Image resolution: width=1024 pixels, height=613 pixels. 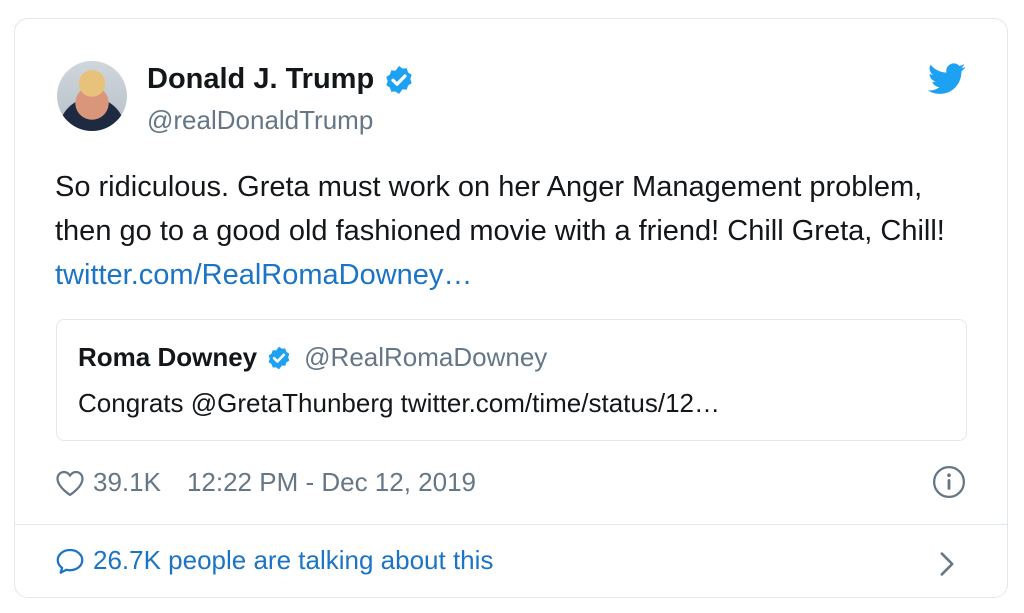 What do you see at coordinates (70, 483) in the screenshot?
I see `heart-icon` at bounding box center [70, 483].